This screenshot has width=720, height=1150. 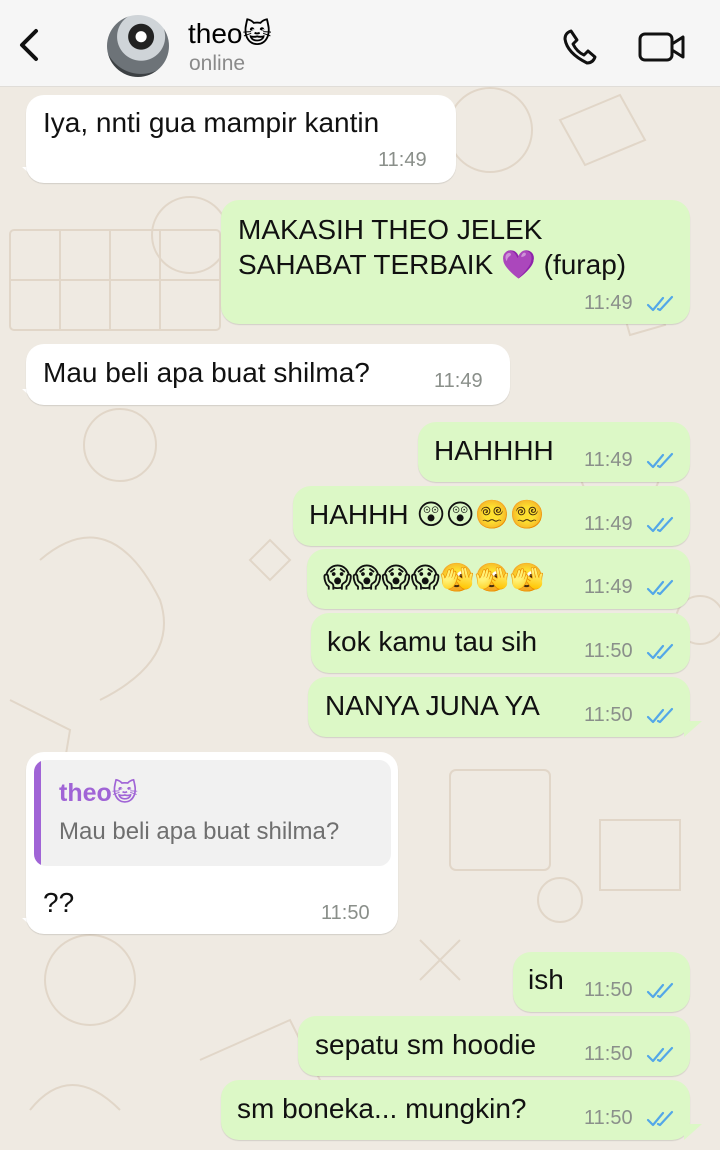 I want to click on quote-accent-bar, so click(x=37, y=813).